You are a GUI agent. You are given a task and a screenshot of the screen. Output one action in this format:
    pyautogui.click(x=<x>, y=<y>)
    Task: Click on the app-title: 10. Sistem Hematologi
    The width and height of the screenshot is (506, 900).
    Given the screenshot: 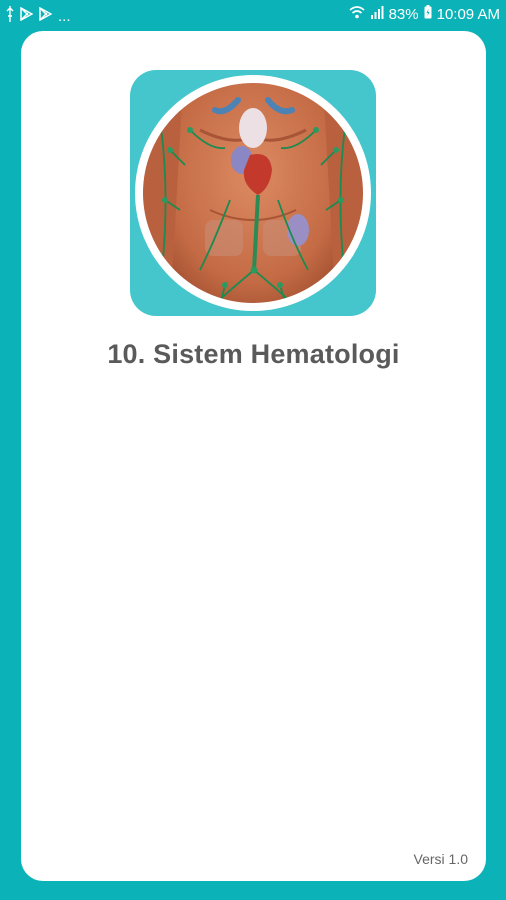 What is the action you would take?
    pyautogui.click(x=253, y=354)
    